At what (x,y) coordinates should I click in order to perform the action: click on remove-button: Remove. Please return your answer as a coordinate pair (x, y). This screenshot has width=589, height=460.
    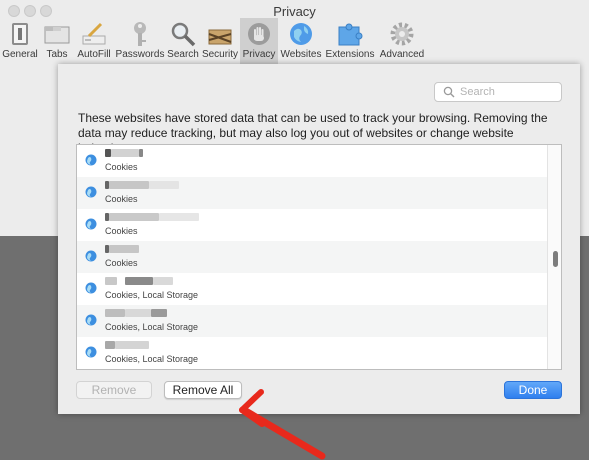
    Looking at the image, I should click on (114, 390).